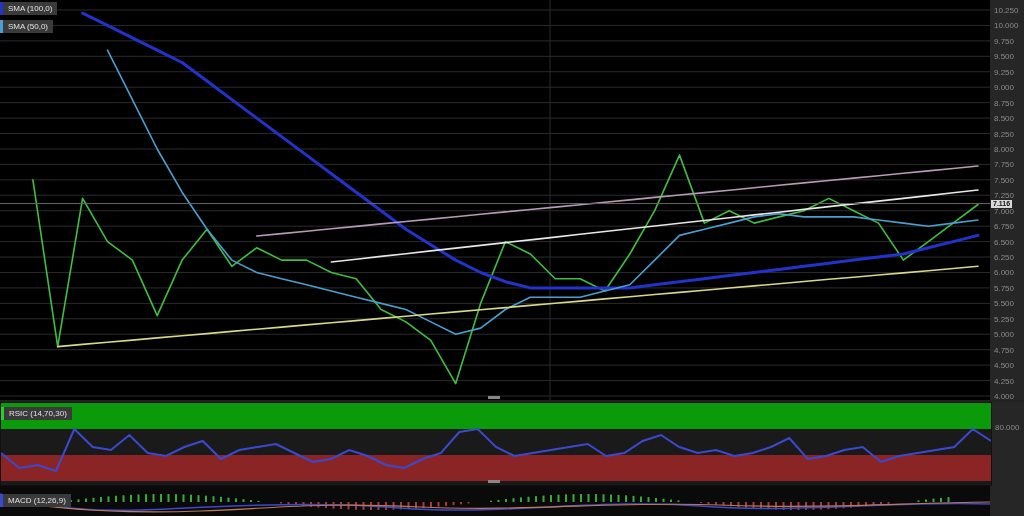 This screenshot has width=1024, height=516. What do you see at coordinates (1004, 180) in the screenshot?
I see `axis-tick-label: 7.500` at bounding box center [1004, 180].